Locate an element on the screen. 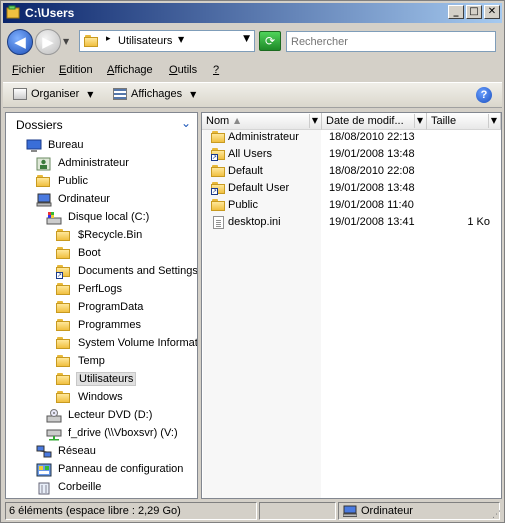 Image resolution: width=505 pixels, height=523 pixels. address-bar: ▸ Utilisateurs ▼ ▼ is located at coordinates (167, 41).